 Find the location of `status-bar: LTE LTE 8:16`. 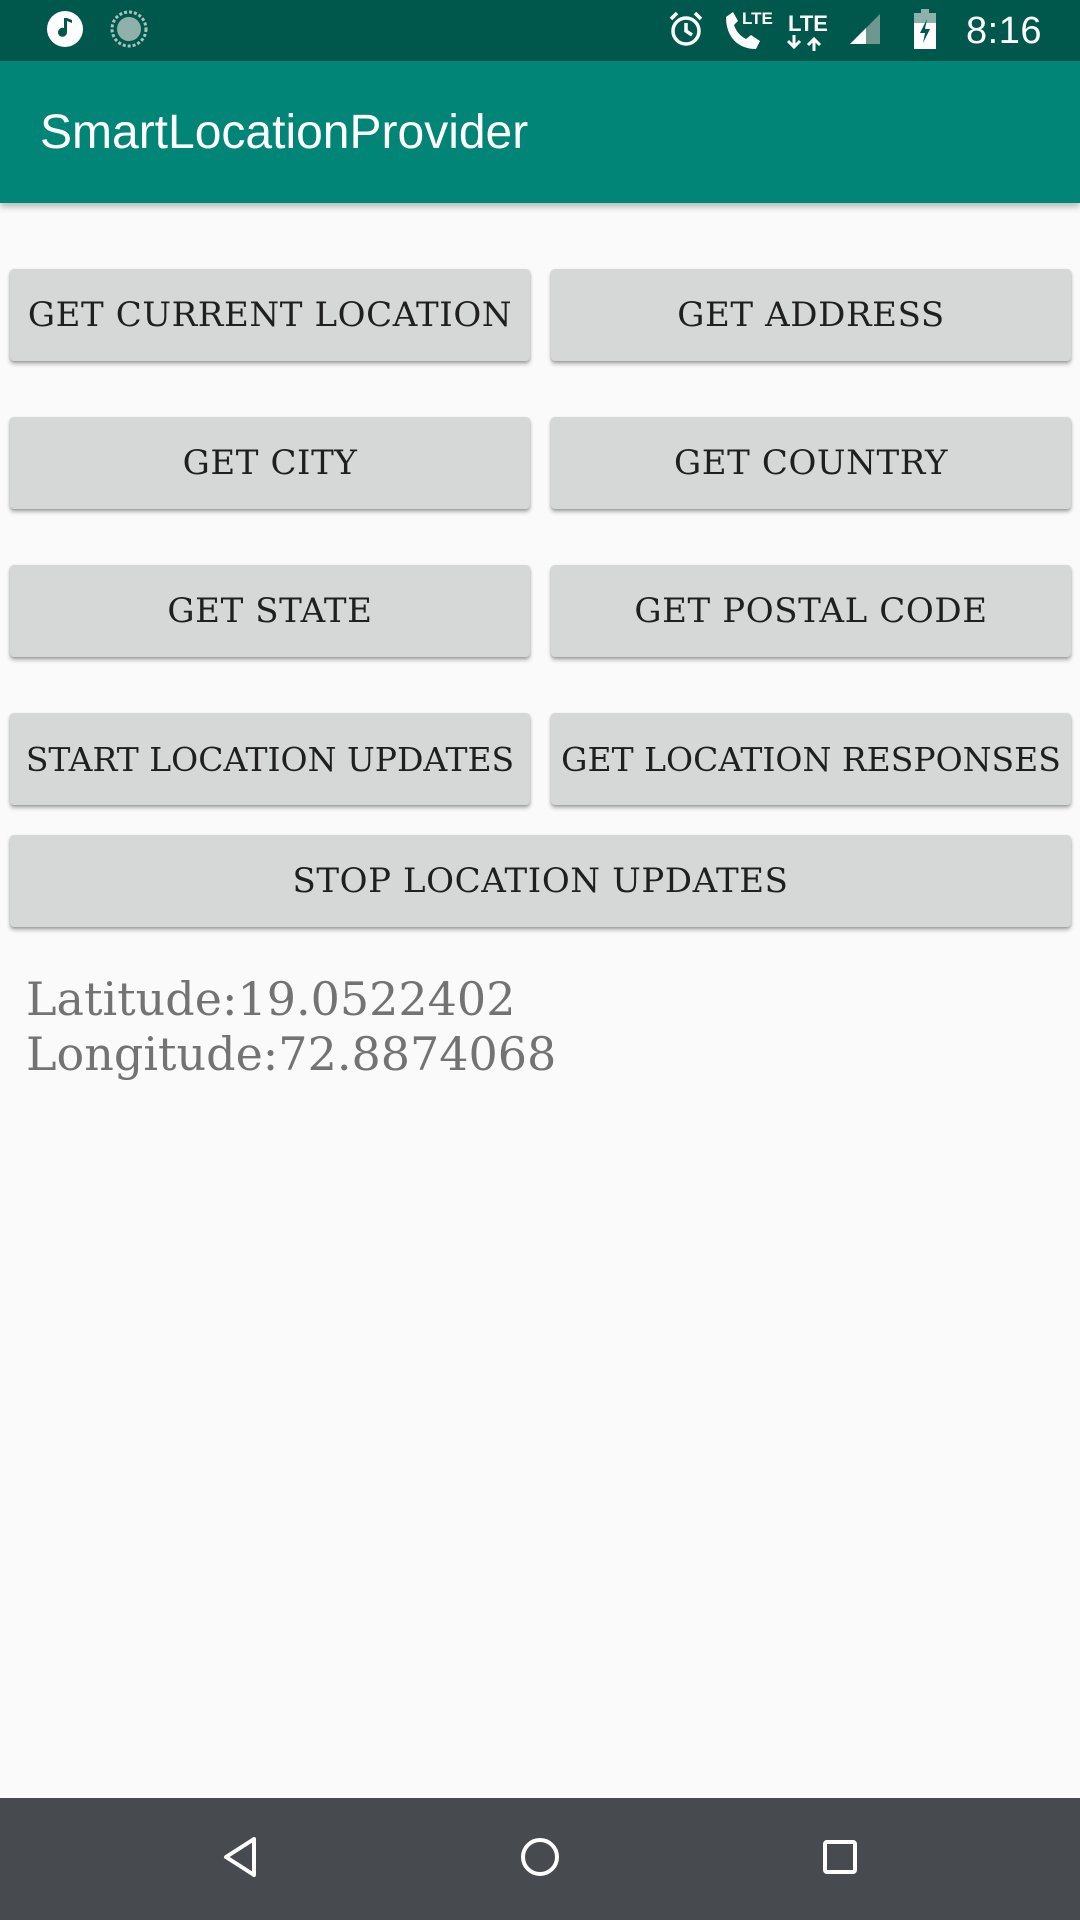

status-bar: LTE LTE 8:16 is located at coordinates (540, 30).